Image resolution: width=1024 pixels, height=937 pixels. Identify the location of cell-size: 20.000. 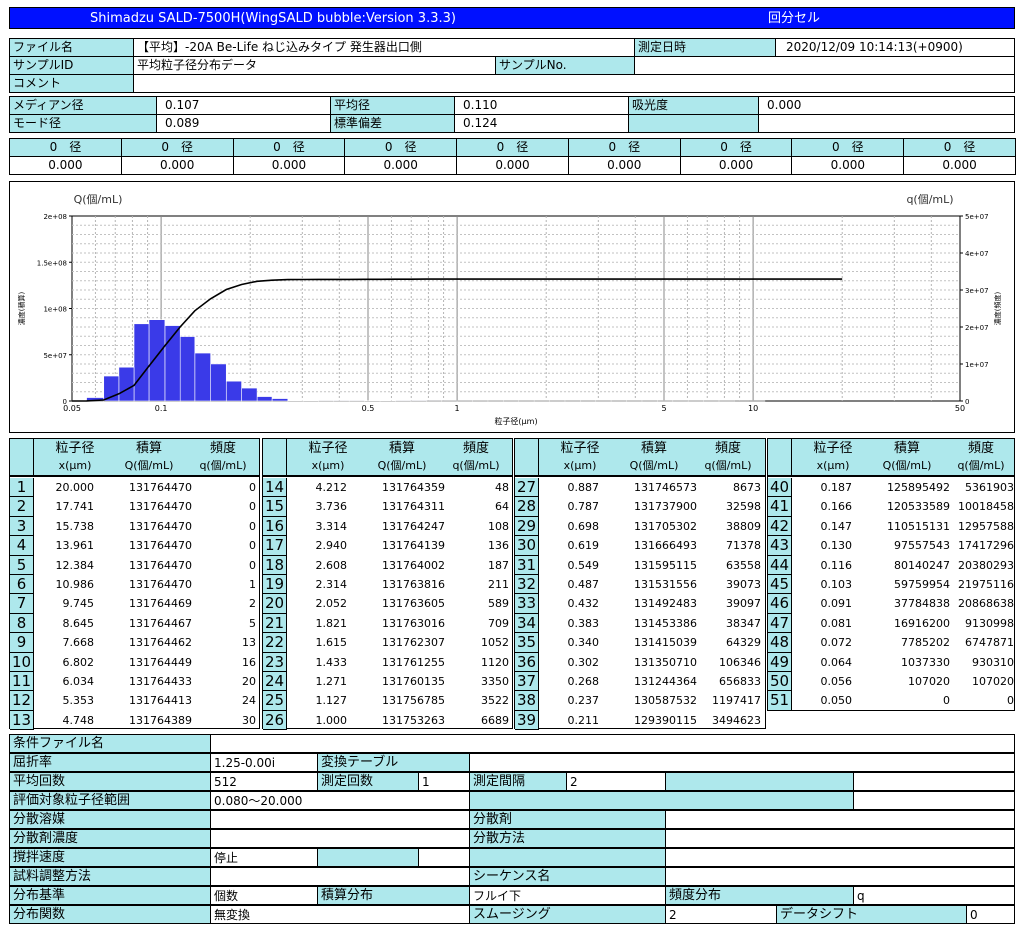
(75, 487).